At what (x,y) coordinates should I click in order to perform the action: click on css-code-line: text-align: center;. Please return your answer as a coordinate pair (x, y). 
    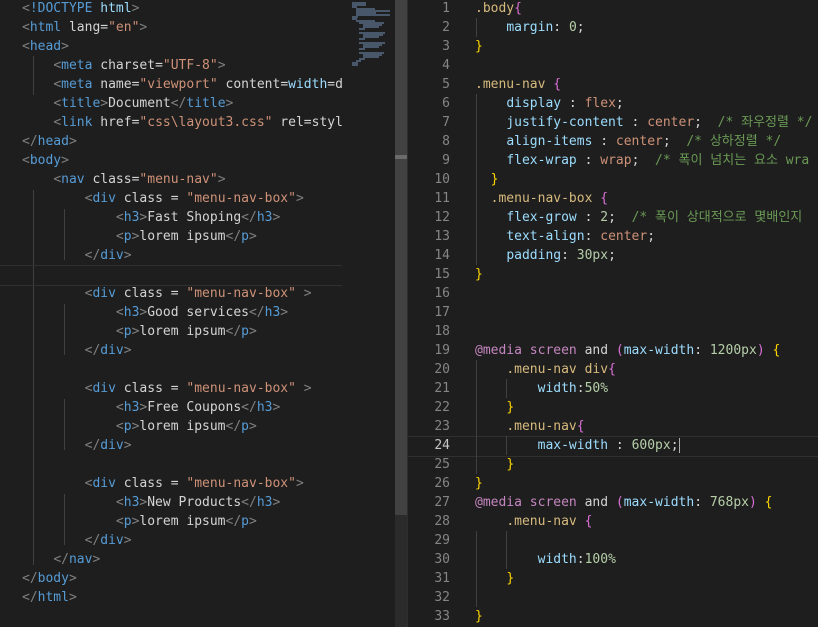
    Looking at the image, I should click on (646, 236).